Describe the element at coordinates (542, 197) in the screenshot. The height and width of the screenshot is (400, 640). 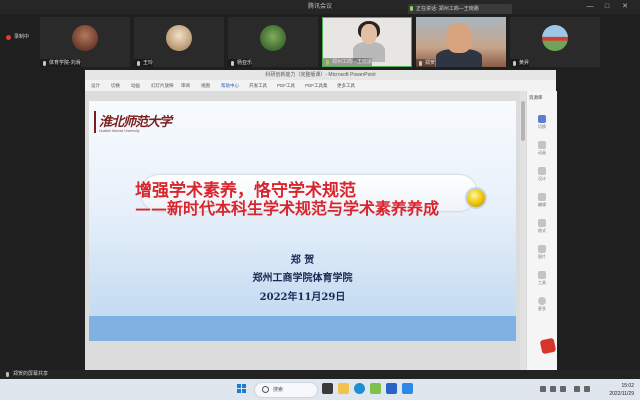
I see `edit-icon` at that location.